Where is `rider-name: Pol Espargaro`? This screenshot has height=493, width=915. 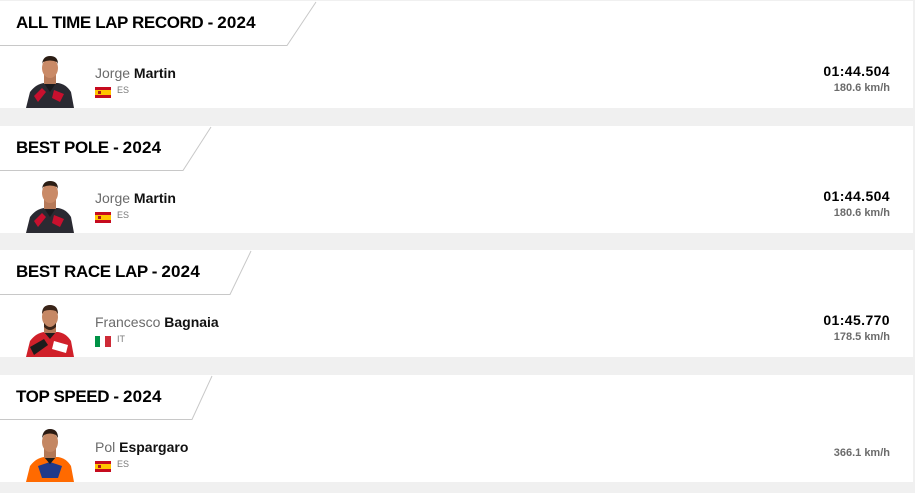
rider-name: Pol Espargaro is located at coordinates (141, 447).